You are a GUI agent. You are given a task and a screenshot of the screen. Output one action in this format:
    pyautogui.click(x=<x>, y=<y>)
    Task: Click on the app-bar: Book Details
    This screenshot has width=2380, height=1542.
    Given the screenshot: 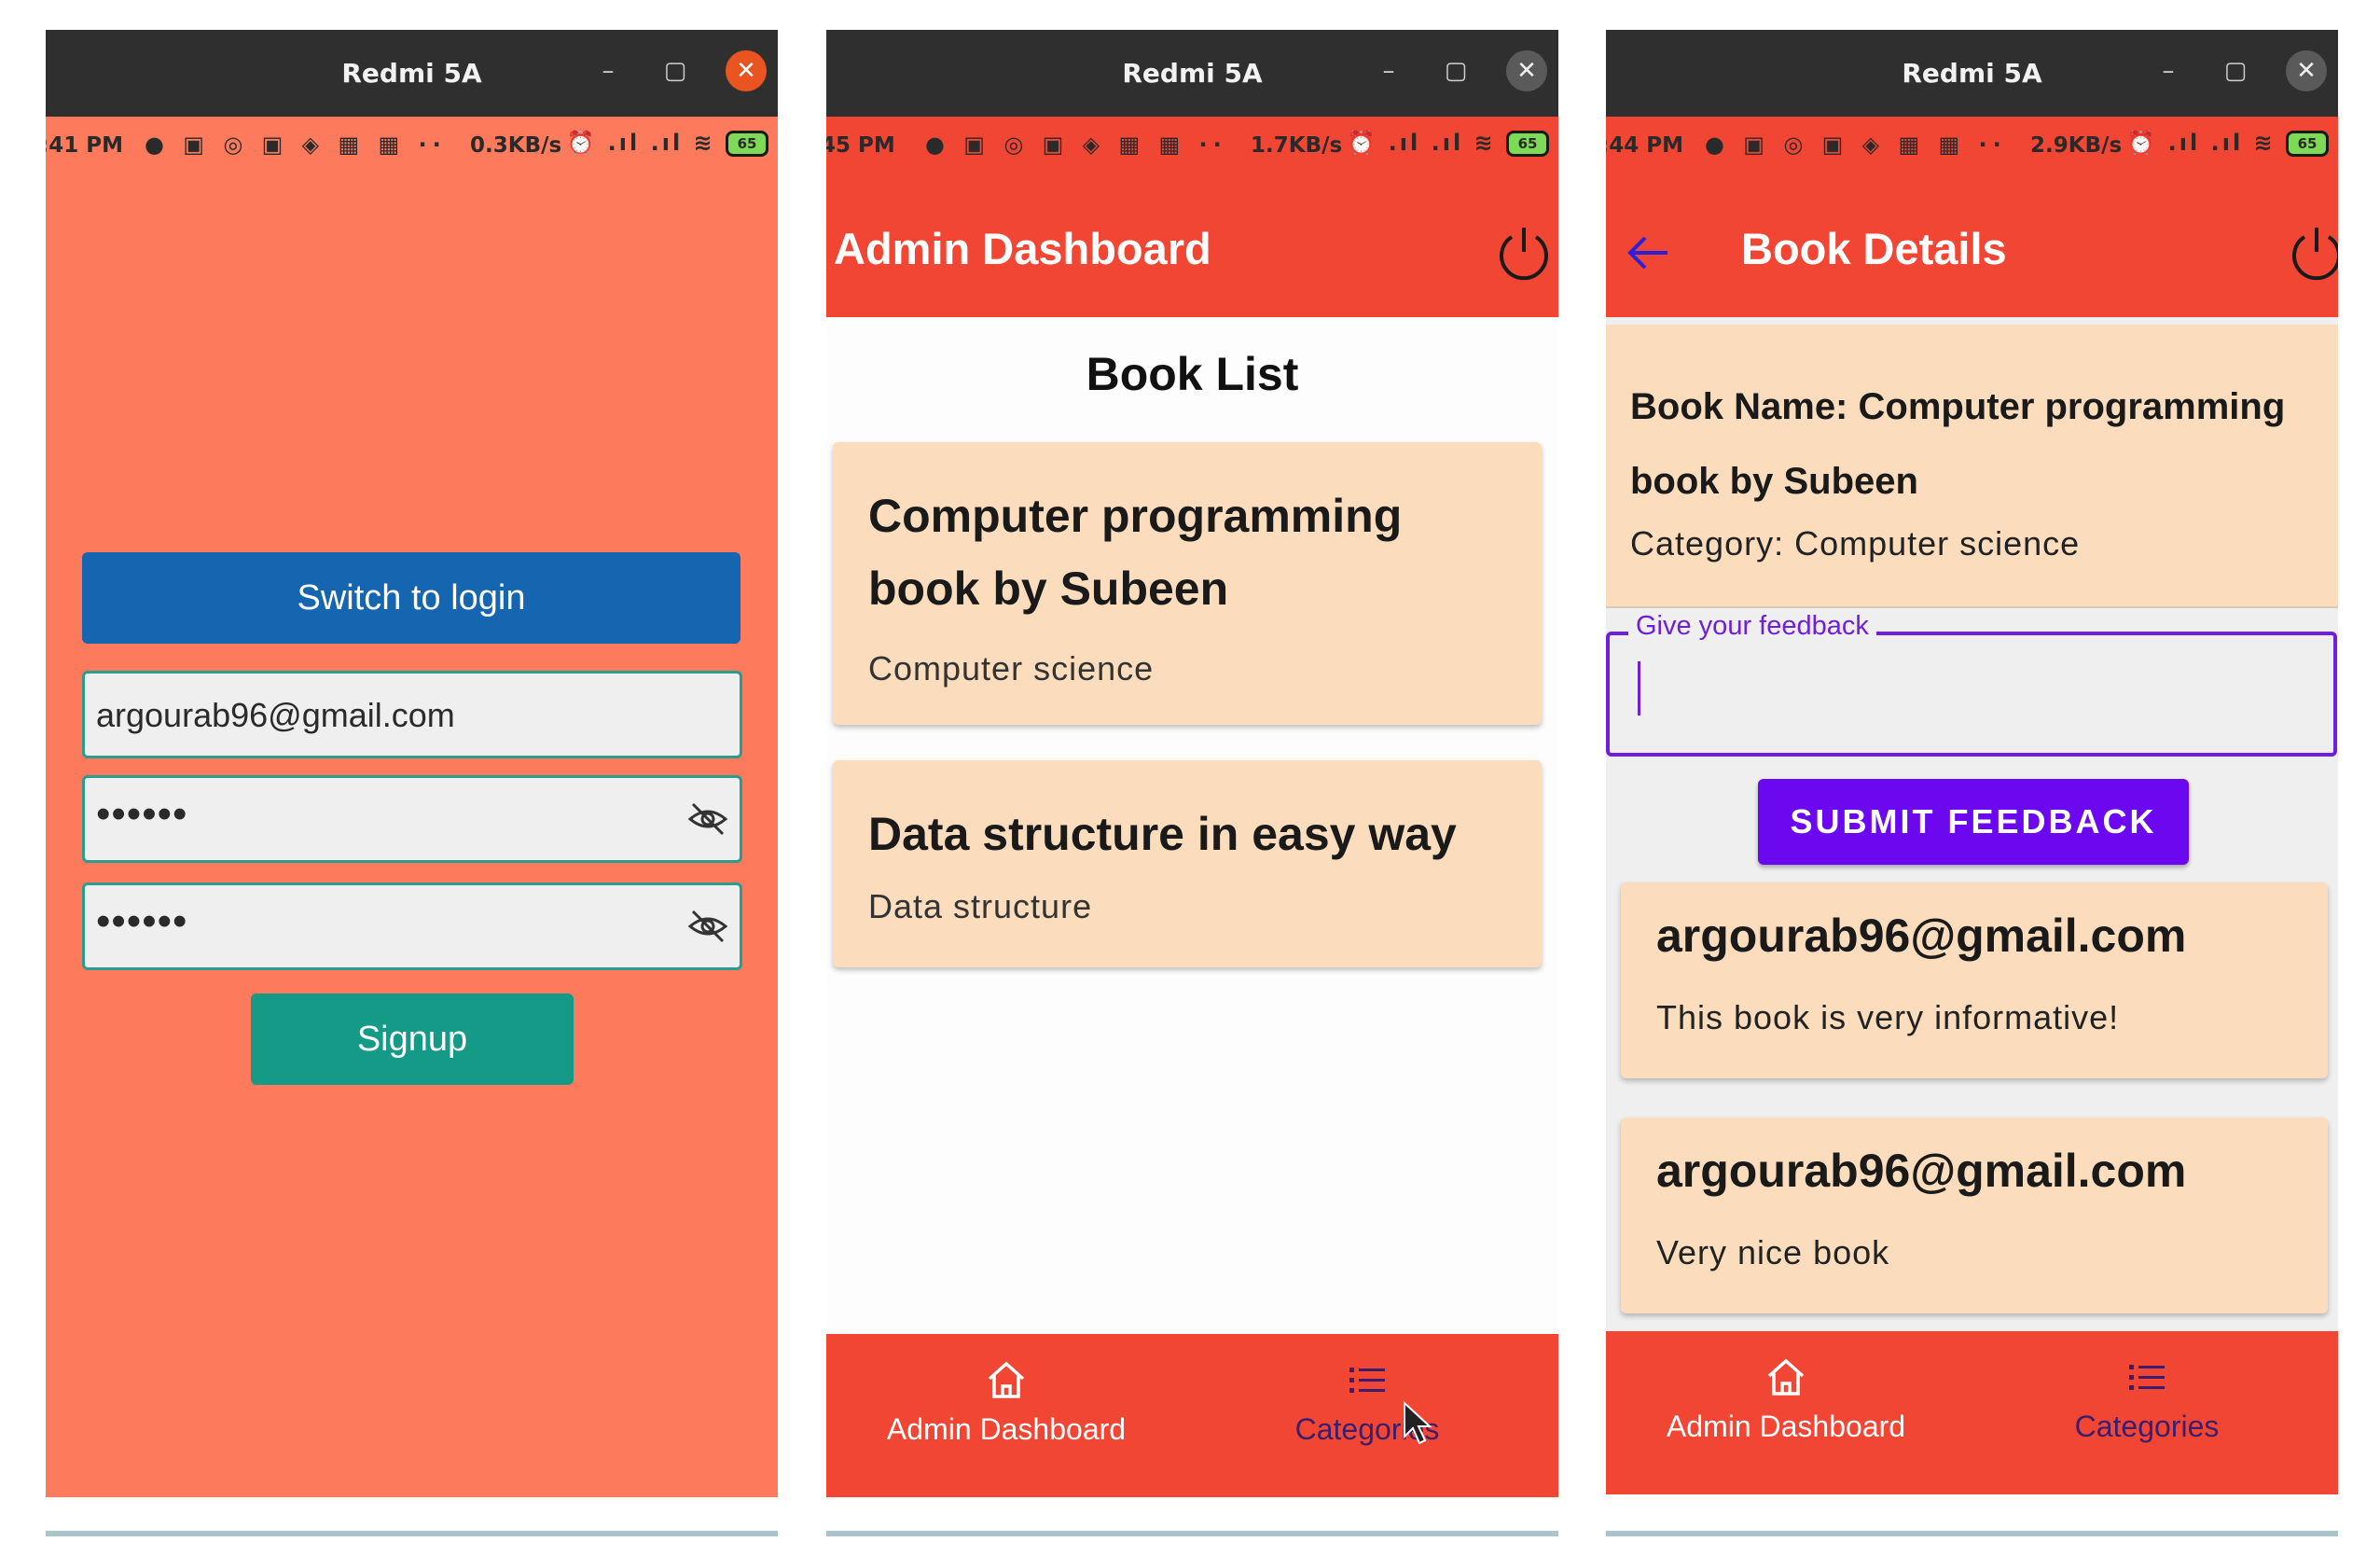 What is the action you would take?
    pyautogui.click(x=1972, y=245)
    